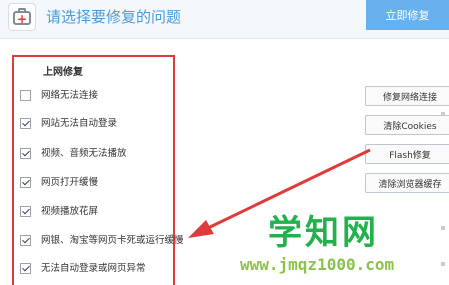 The height and width of the screenshot is (285, 449). What do you see at coordinates (279, 193) in the screenshot?
I see `red-arrow-icon` at bounding box center [279, 193].